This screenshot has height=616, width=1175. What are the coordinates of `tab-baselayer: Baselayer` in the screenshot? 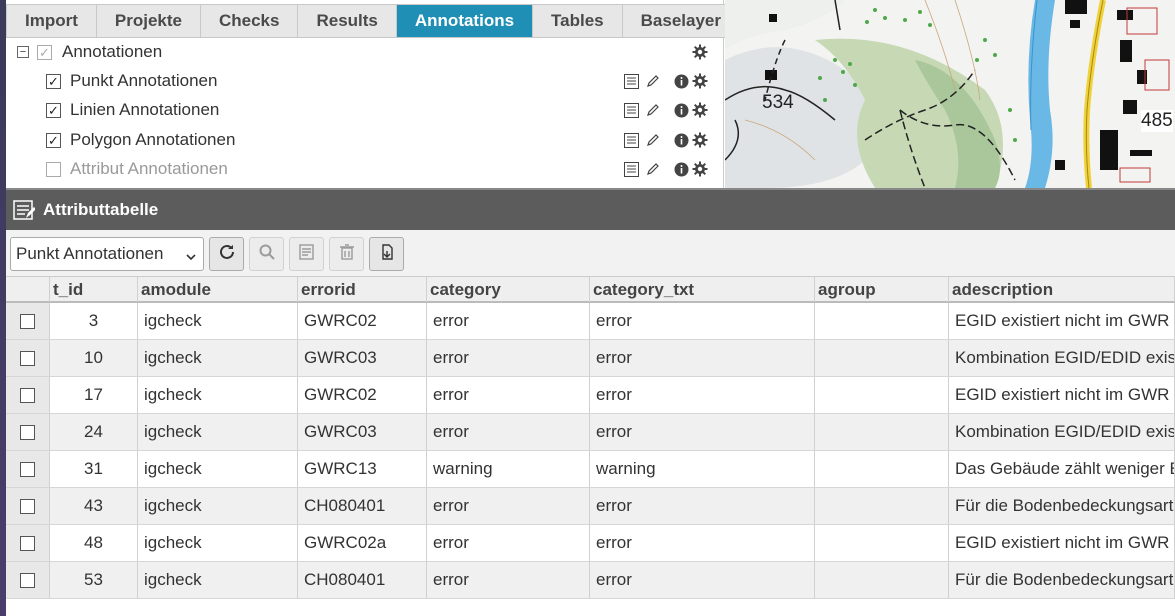 It's located at (680, 21).